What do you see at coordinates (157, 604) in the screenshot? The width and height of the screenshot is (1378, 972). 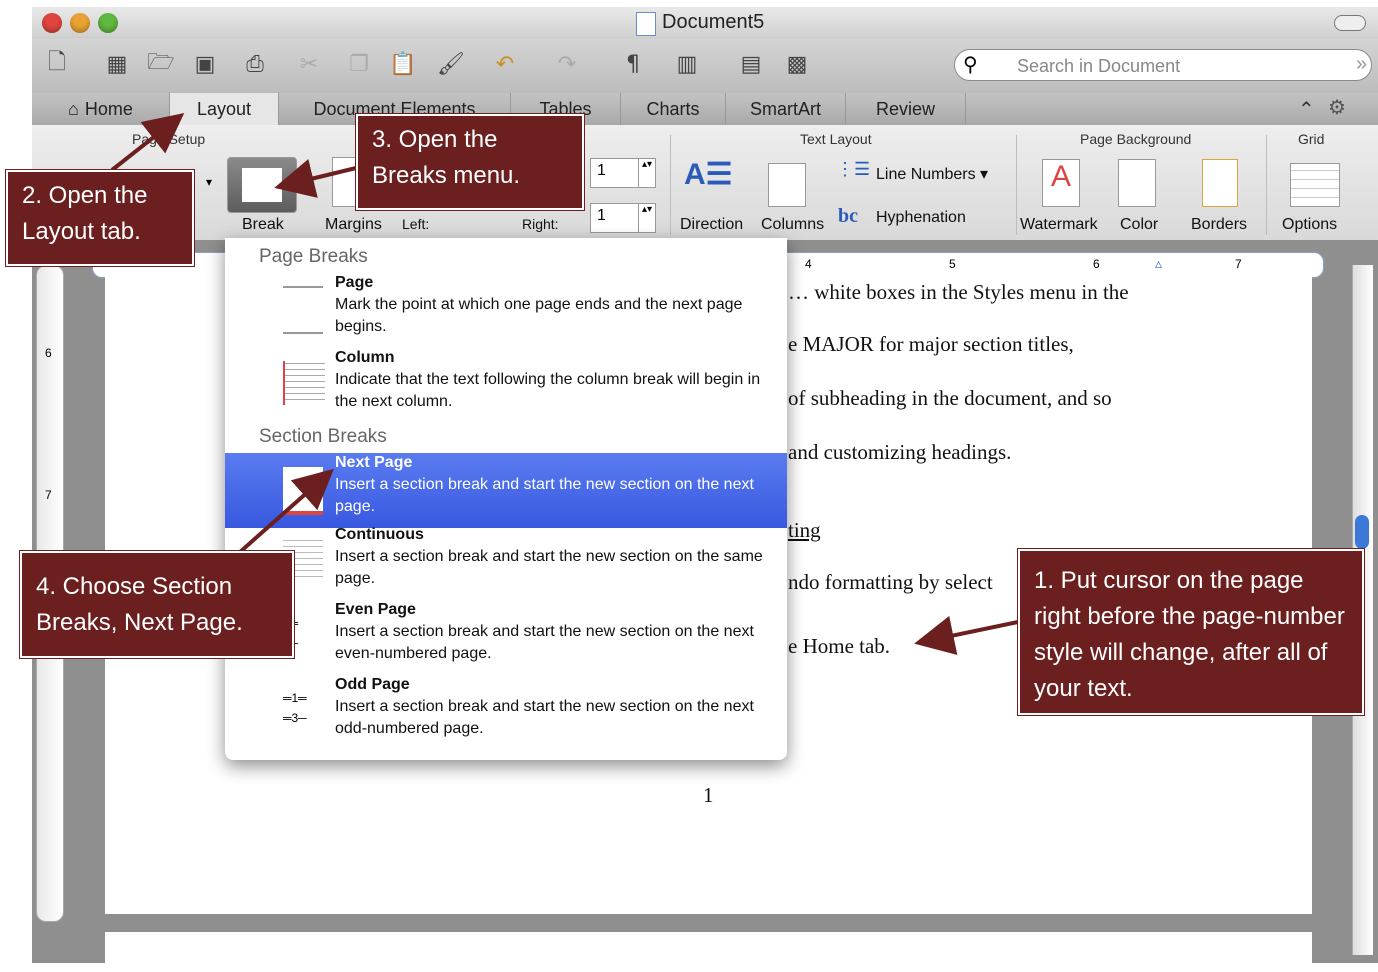 I see `callout-choose-next-page: 4. Choose Section Breaks, Next Page.` at bounding box center [157, 604].